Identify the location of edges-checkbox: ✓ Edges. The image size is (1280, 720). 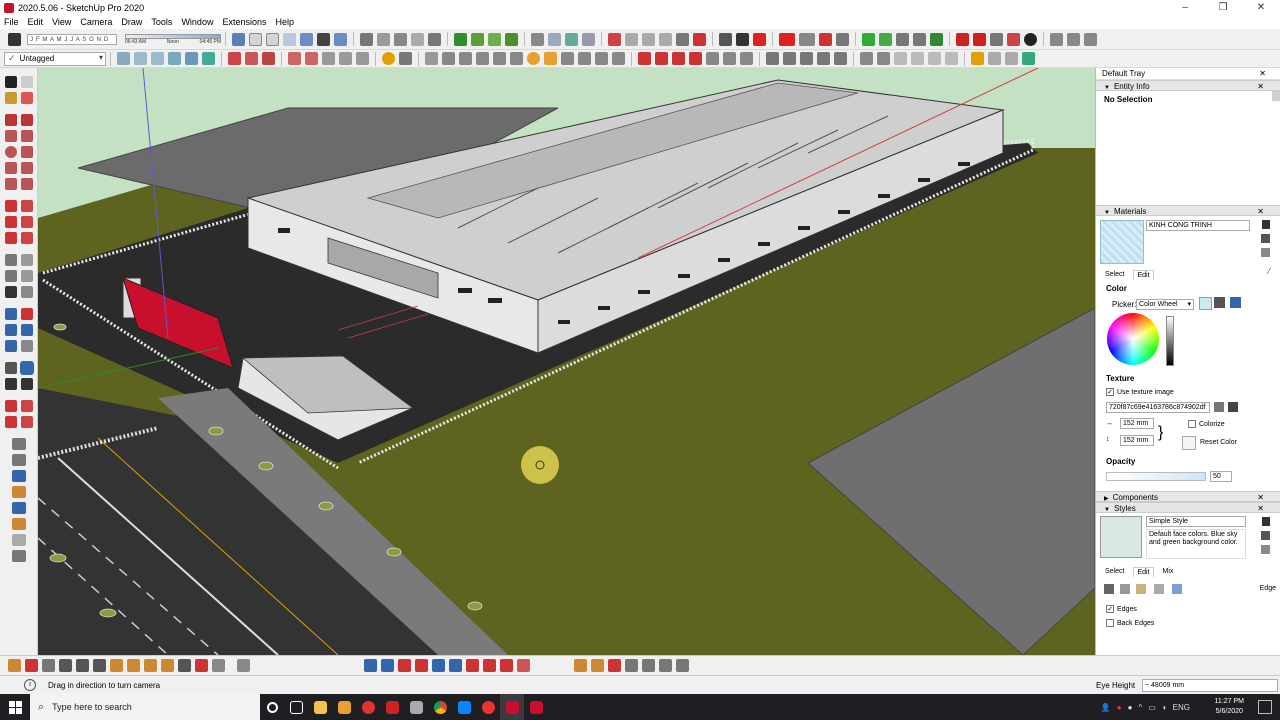
(1121, 609).